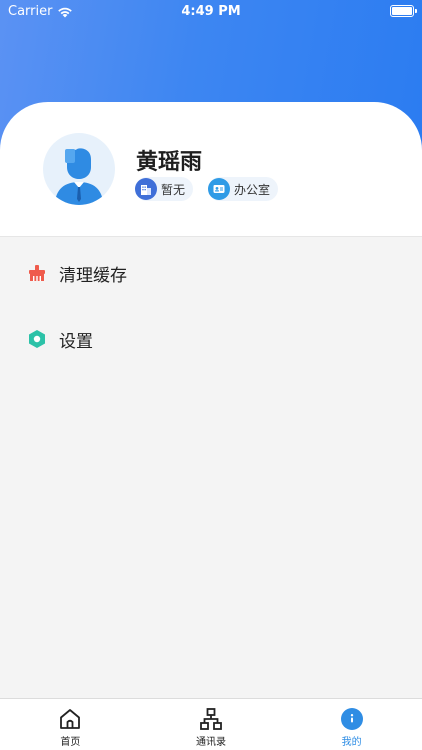 The width and height of the screenshot is (422, 750). Describe the element at coordinates (403, 11) in the screenshot. I see `battery-icon` at that location.